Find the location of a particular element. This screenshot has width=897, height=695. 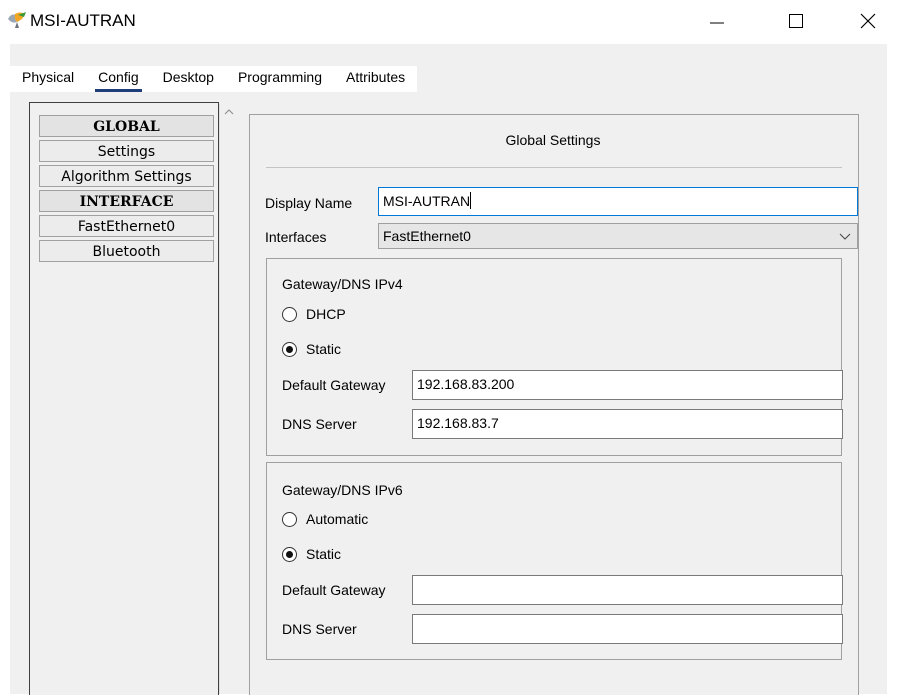

nav-item-settings: Settings is located at coordinates (126, 151).